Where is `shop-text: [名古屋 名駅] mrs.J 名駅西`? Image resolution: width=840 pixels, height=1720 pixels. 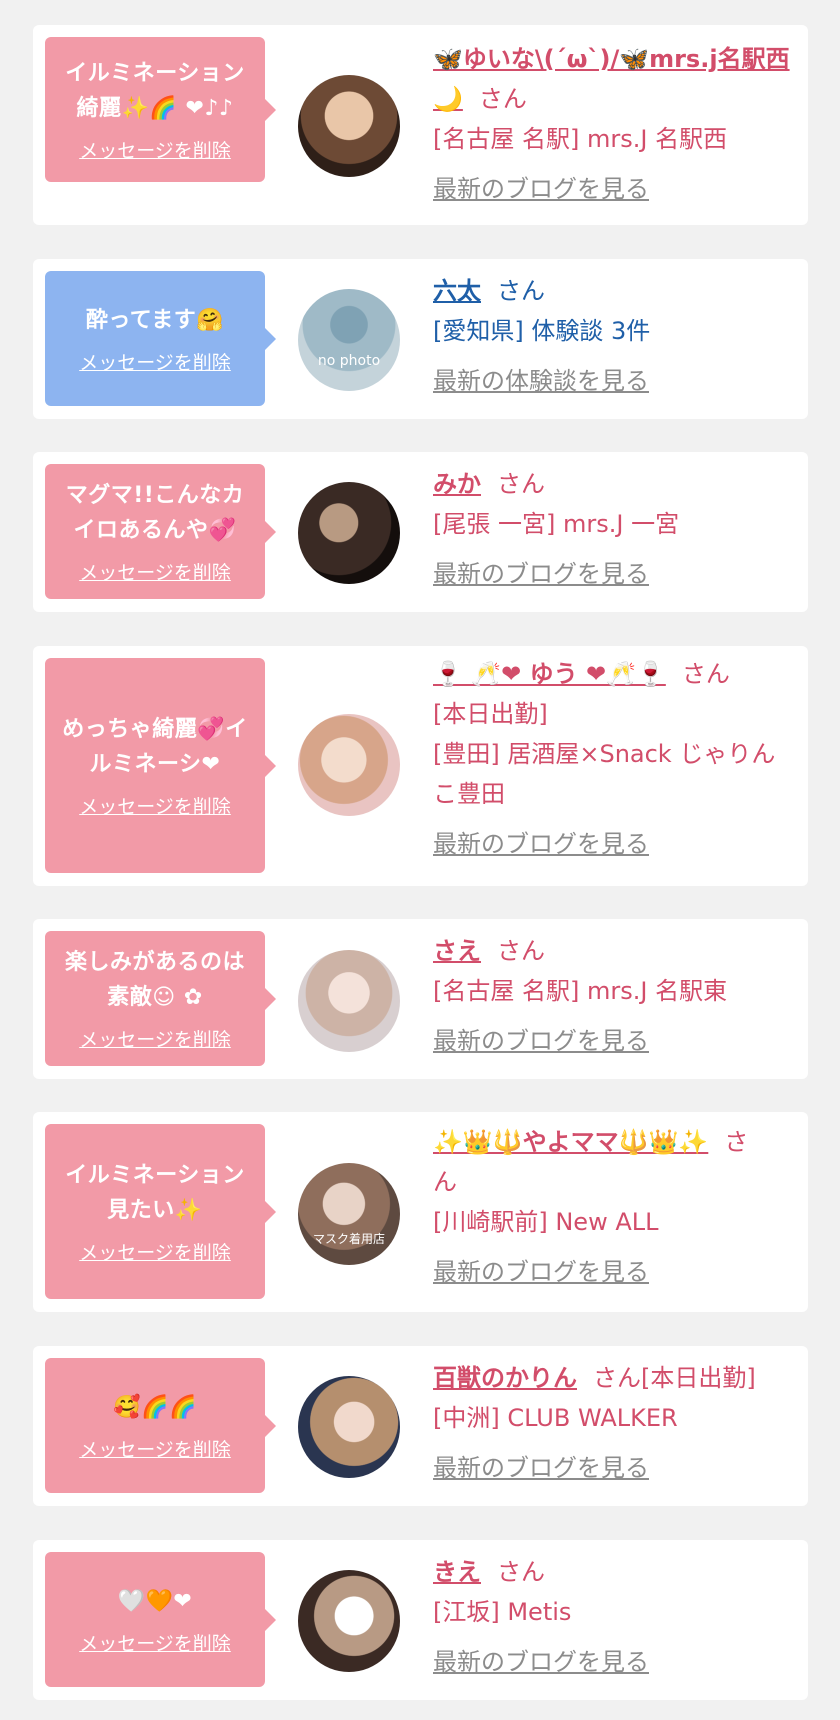 shop-text: [名古屋 名駅] mrs.J 名駅西 is located at coordinates (580, 139).